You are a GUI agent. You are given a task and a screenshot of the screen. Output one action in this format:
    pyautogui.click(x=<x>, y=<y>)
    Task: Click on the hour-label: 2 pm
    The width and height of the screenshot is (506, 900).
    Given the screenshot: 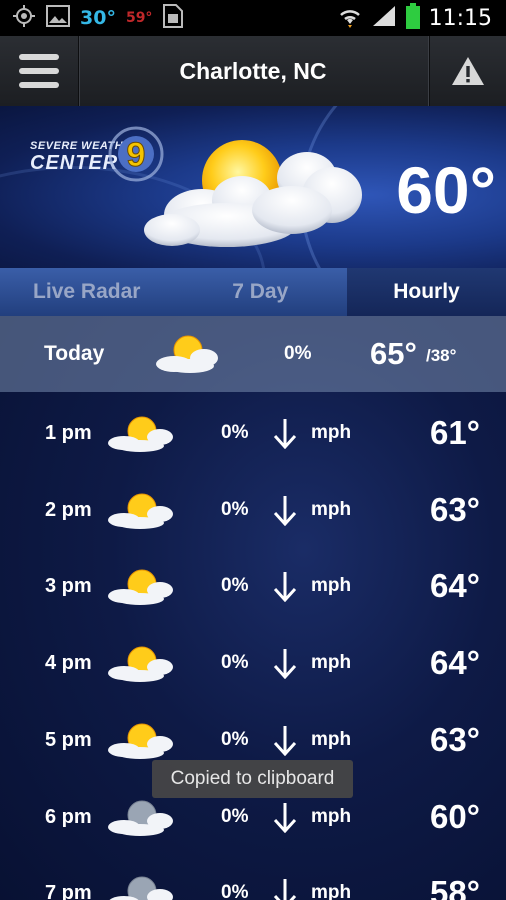 What is the action you would take?
    pyautogui.click(x=68, y=509)
    